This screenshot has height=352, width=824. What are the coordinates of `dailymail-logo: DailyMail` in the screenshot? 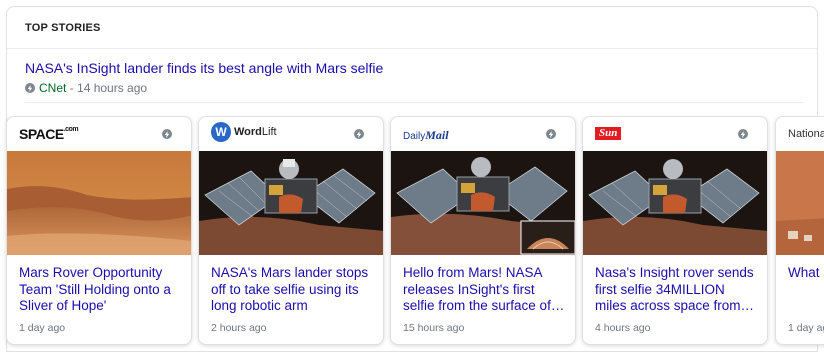 It's located at (426, 135).